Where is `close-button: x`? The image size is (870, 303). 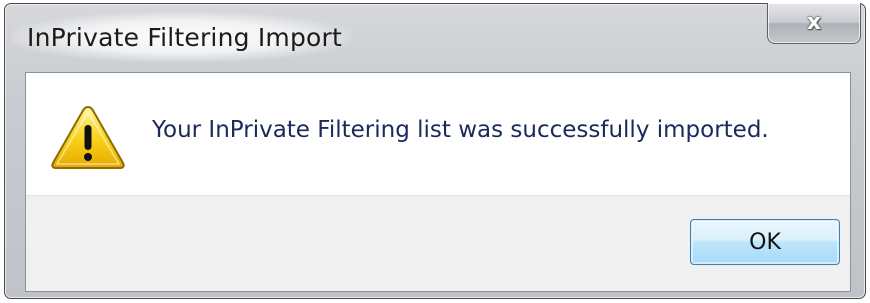
close-button: x is located at coordinates (814, 23).